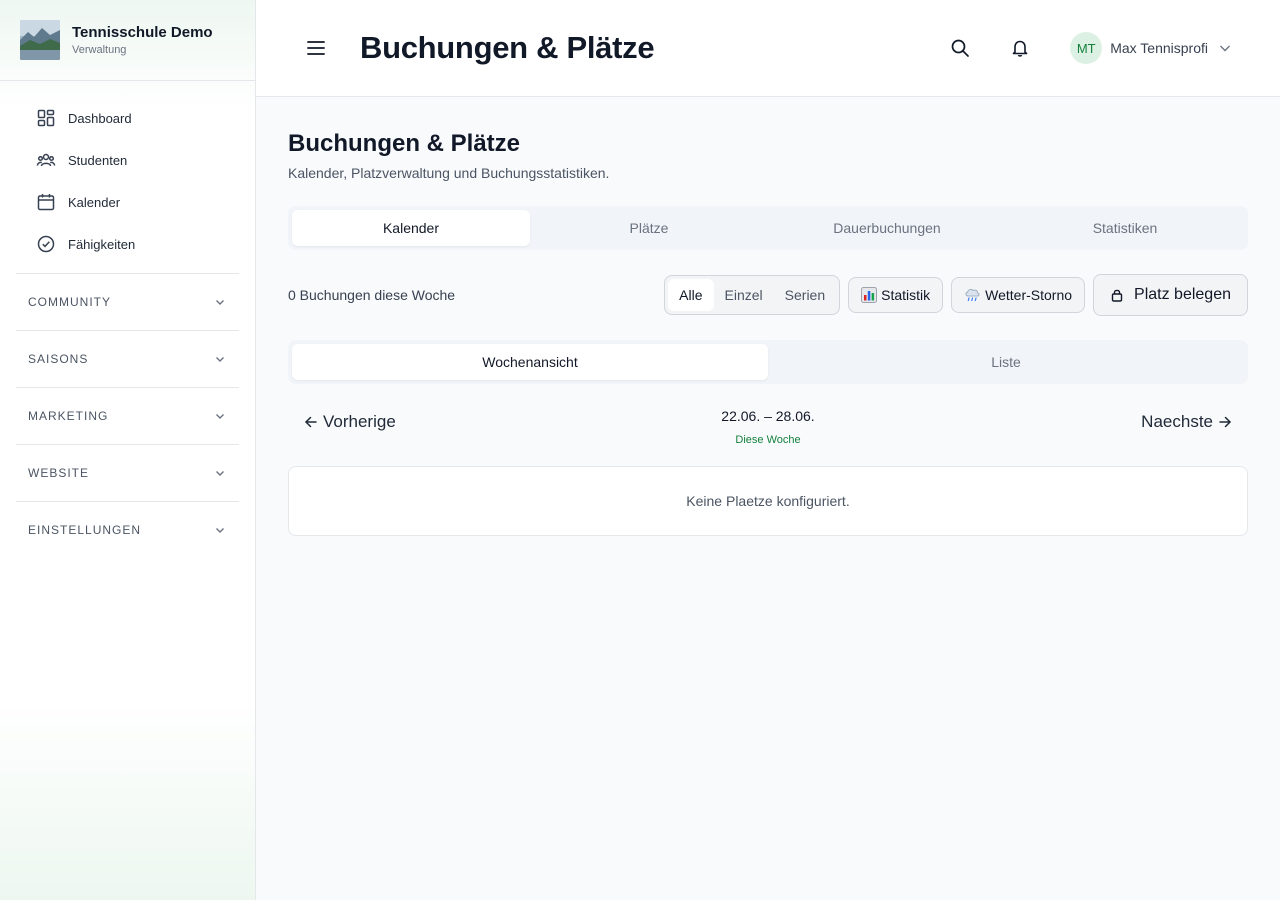  Describe the element at coordinates (69, 302) in the screenshot. I see `section-label: COMMUNITY` at that location.